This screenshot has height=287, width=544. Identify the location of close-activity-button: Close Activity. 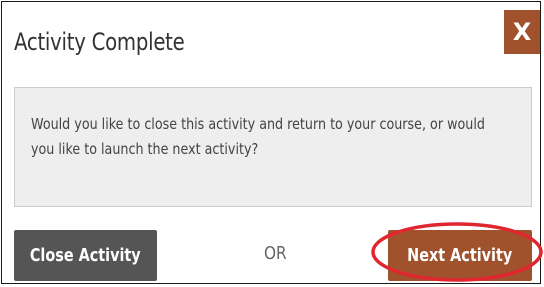
(85, 255).